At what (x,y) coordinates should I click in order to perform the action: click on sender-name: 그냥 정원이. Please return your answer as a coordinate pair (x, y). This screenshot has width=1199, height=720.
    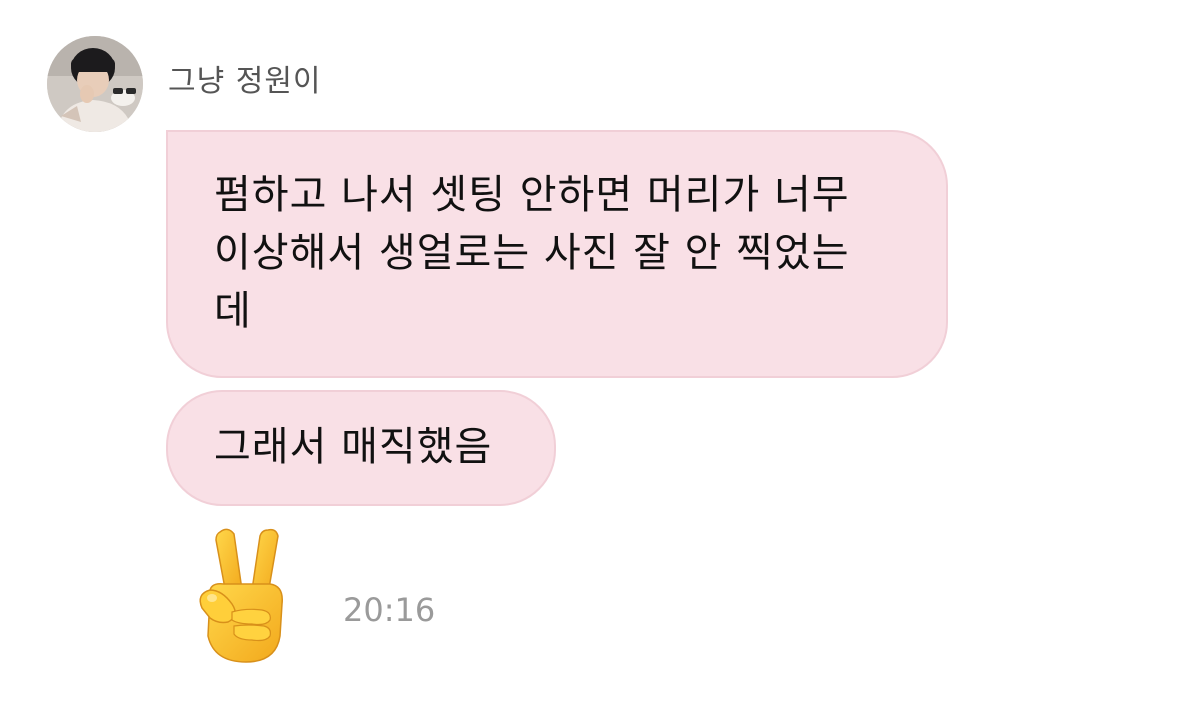
    Looking at the image, I should click on (245, 81).